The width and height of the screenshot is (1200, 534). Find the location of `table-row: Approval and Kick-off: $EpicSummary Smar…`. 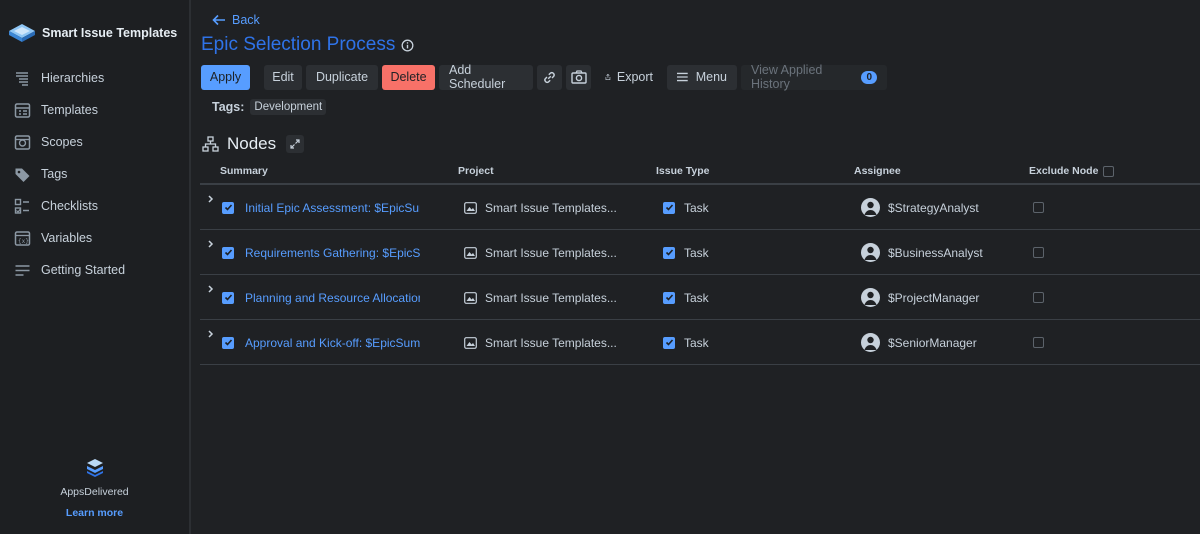

table-row: Approval and Kick-off: $EpicSummary Smar… is located at coordinates (700, 342).